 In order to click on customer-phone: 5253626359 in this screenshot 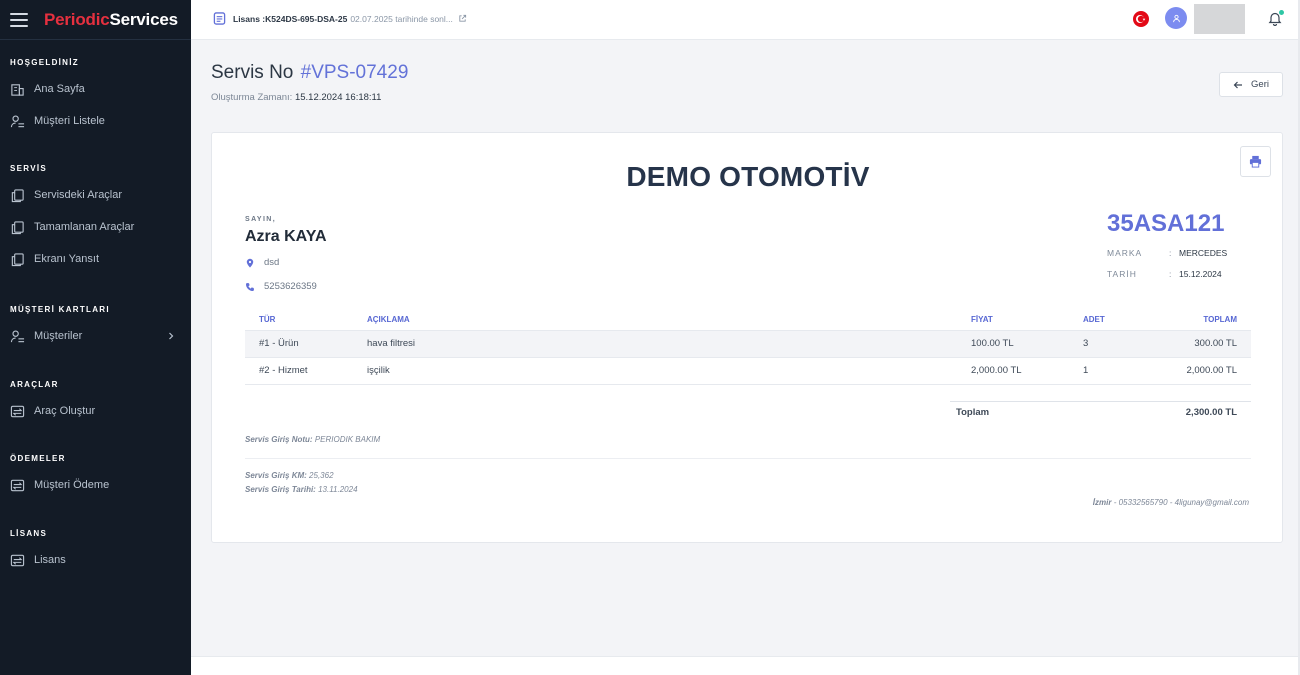, I will do `click(281, 286)`.